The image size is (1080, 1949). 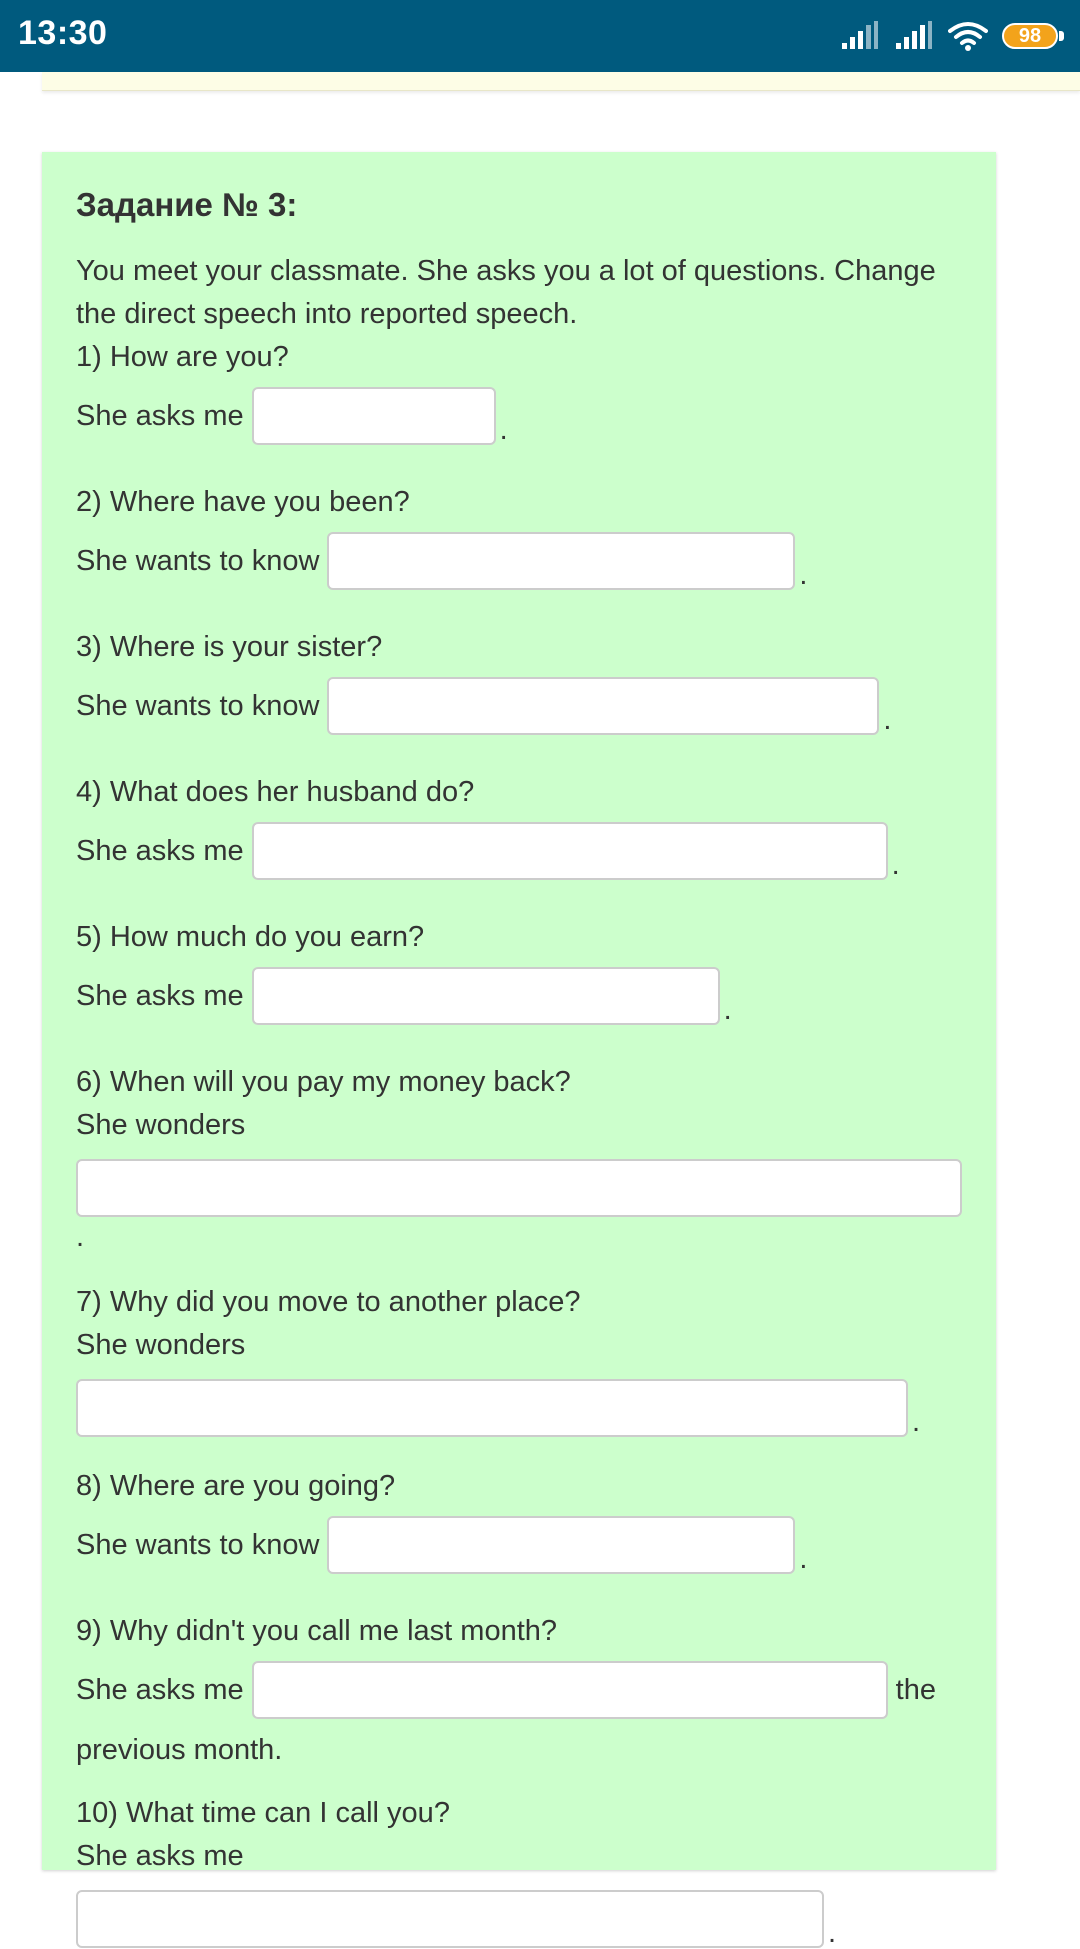 What do you see at coordinates (243, 502) in the screenshot?
I see `question-text: 2) Where have you been?` at bounding box center [243, 502].